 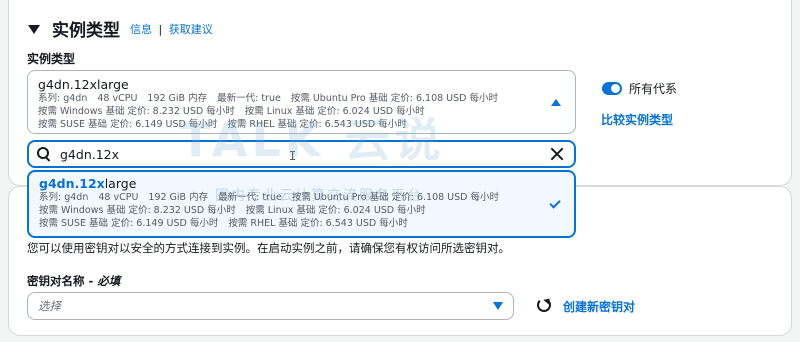 I want to click on selected-instance-name: g4dn.12xlarge, so click(x=83, y=84).